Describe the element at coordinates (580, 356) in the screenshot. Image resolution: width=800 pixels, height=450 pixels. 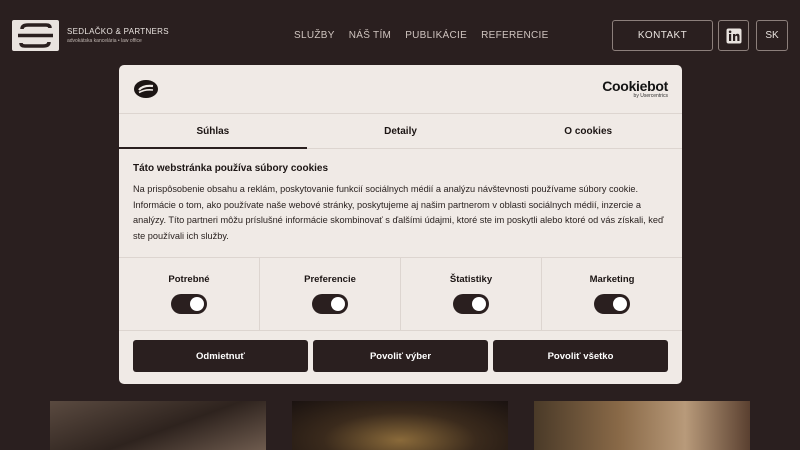
I see `allow-all-button: Povoliť všetko` at that location.